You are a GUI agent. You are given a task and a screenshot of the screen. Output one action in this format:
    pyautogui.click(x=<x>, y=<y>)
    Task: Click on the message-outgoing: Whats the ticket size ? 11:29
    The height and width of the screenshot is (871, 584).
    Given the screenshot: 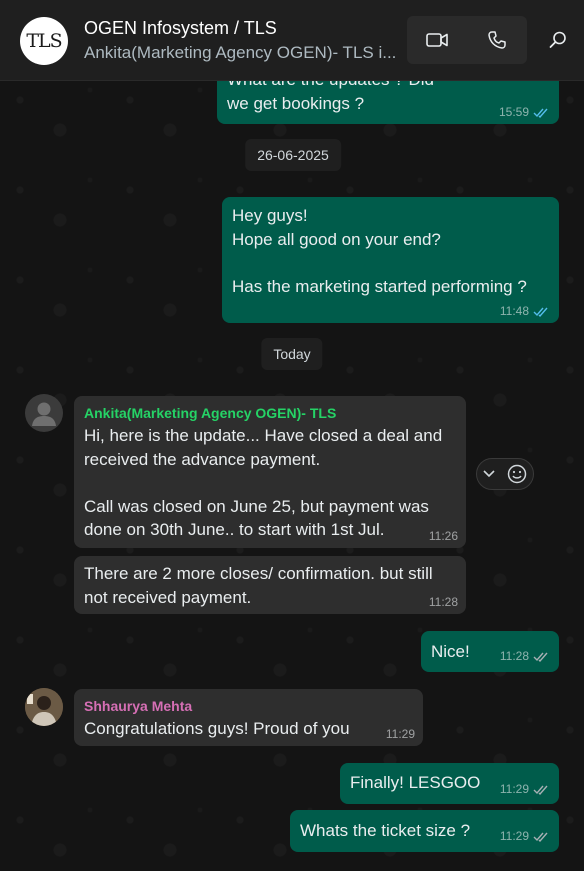 What is the action you would take?
    pyautogui.click(x=424, y=831)
    